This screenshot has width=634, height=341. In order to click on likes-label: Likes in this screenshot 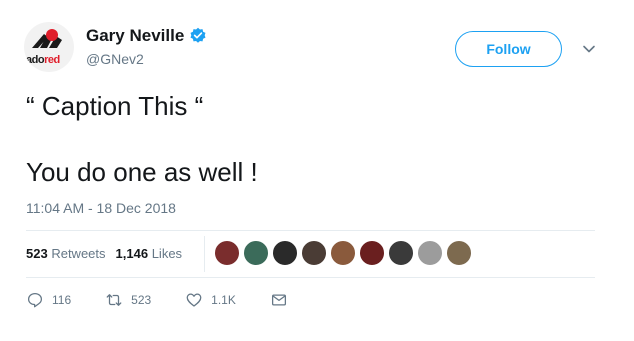, I will do `click(167, 253)`.